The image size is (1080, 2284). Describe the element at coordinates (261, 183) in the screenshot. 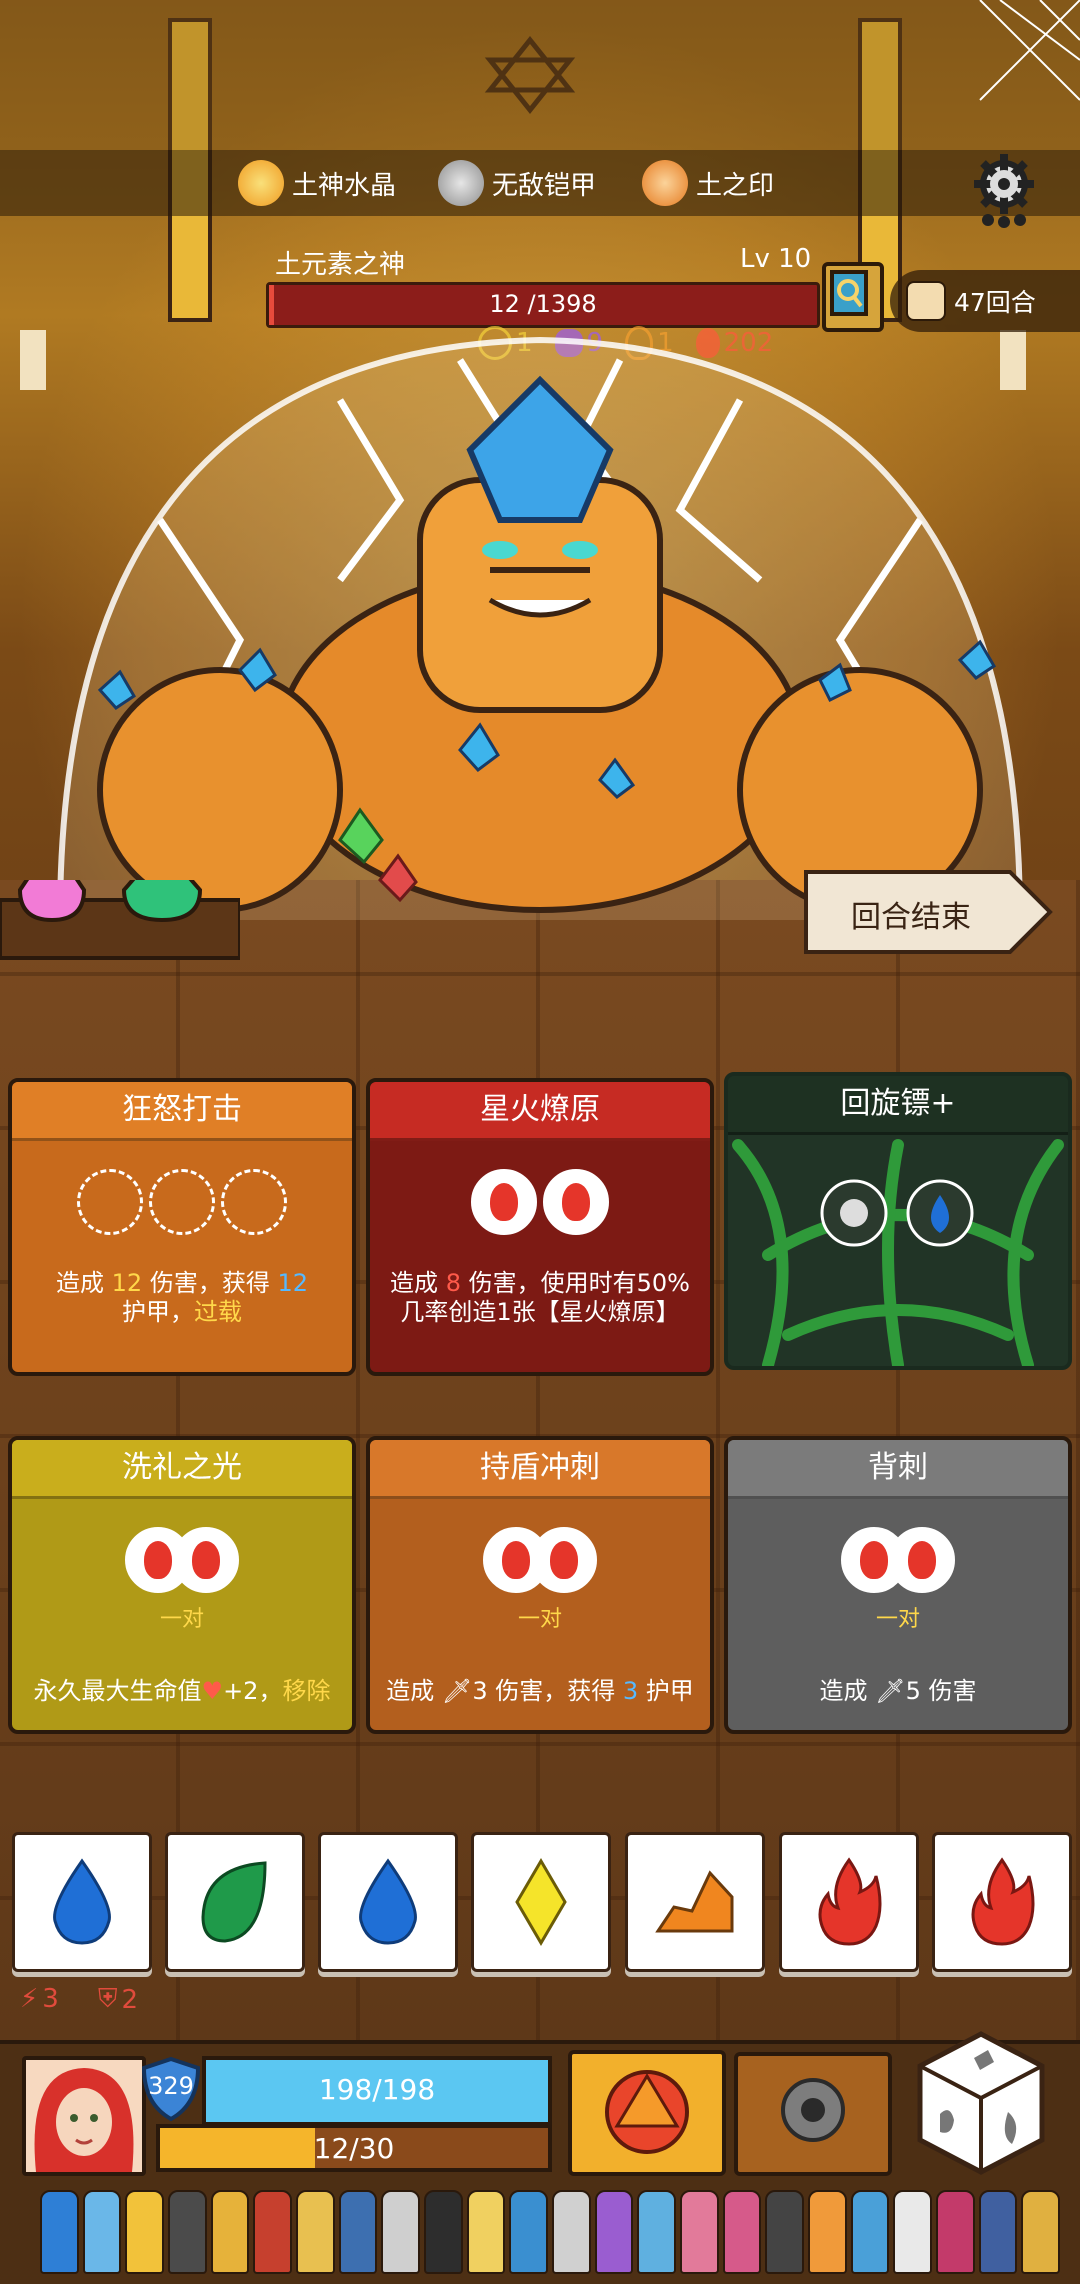

I see `earth-crystal-icon` at that location.